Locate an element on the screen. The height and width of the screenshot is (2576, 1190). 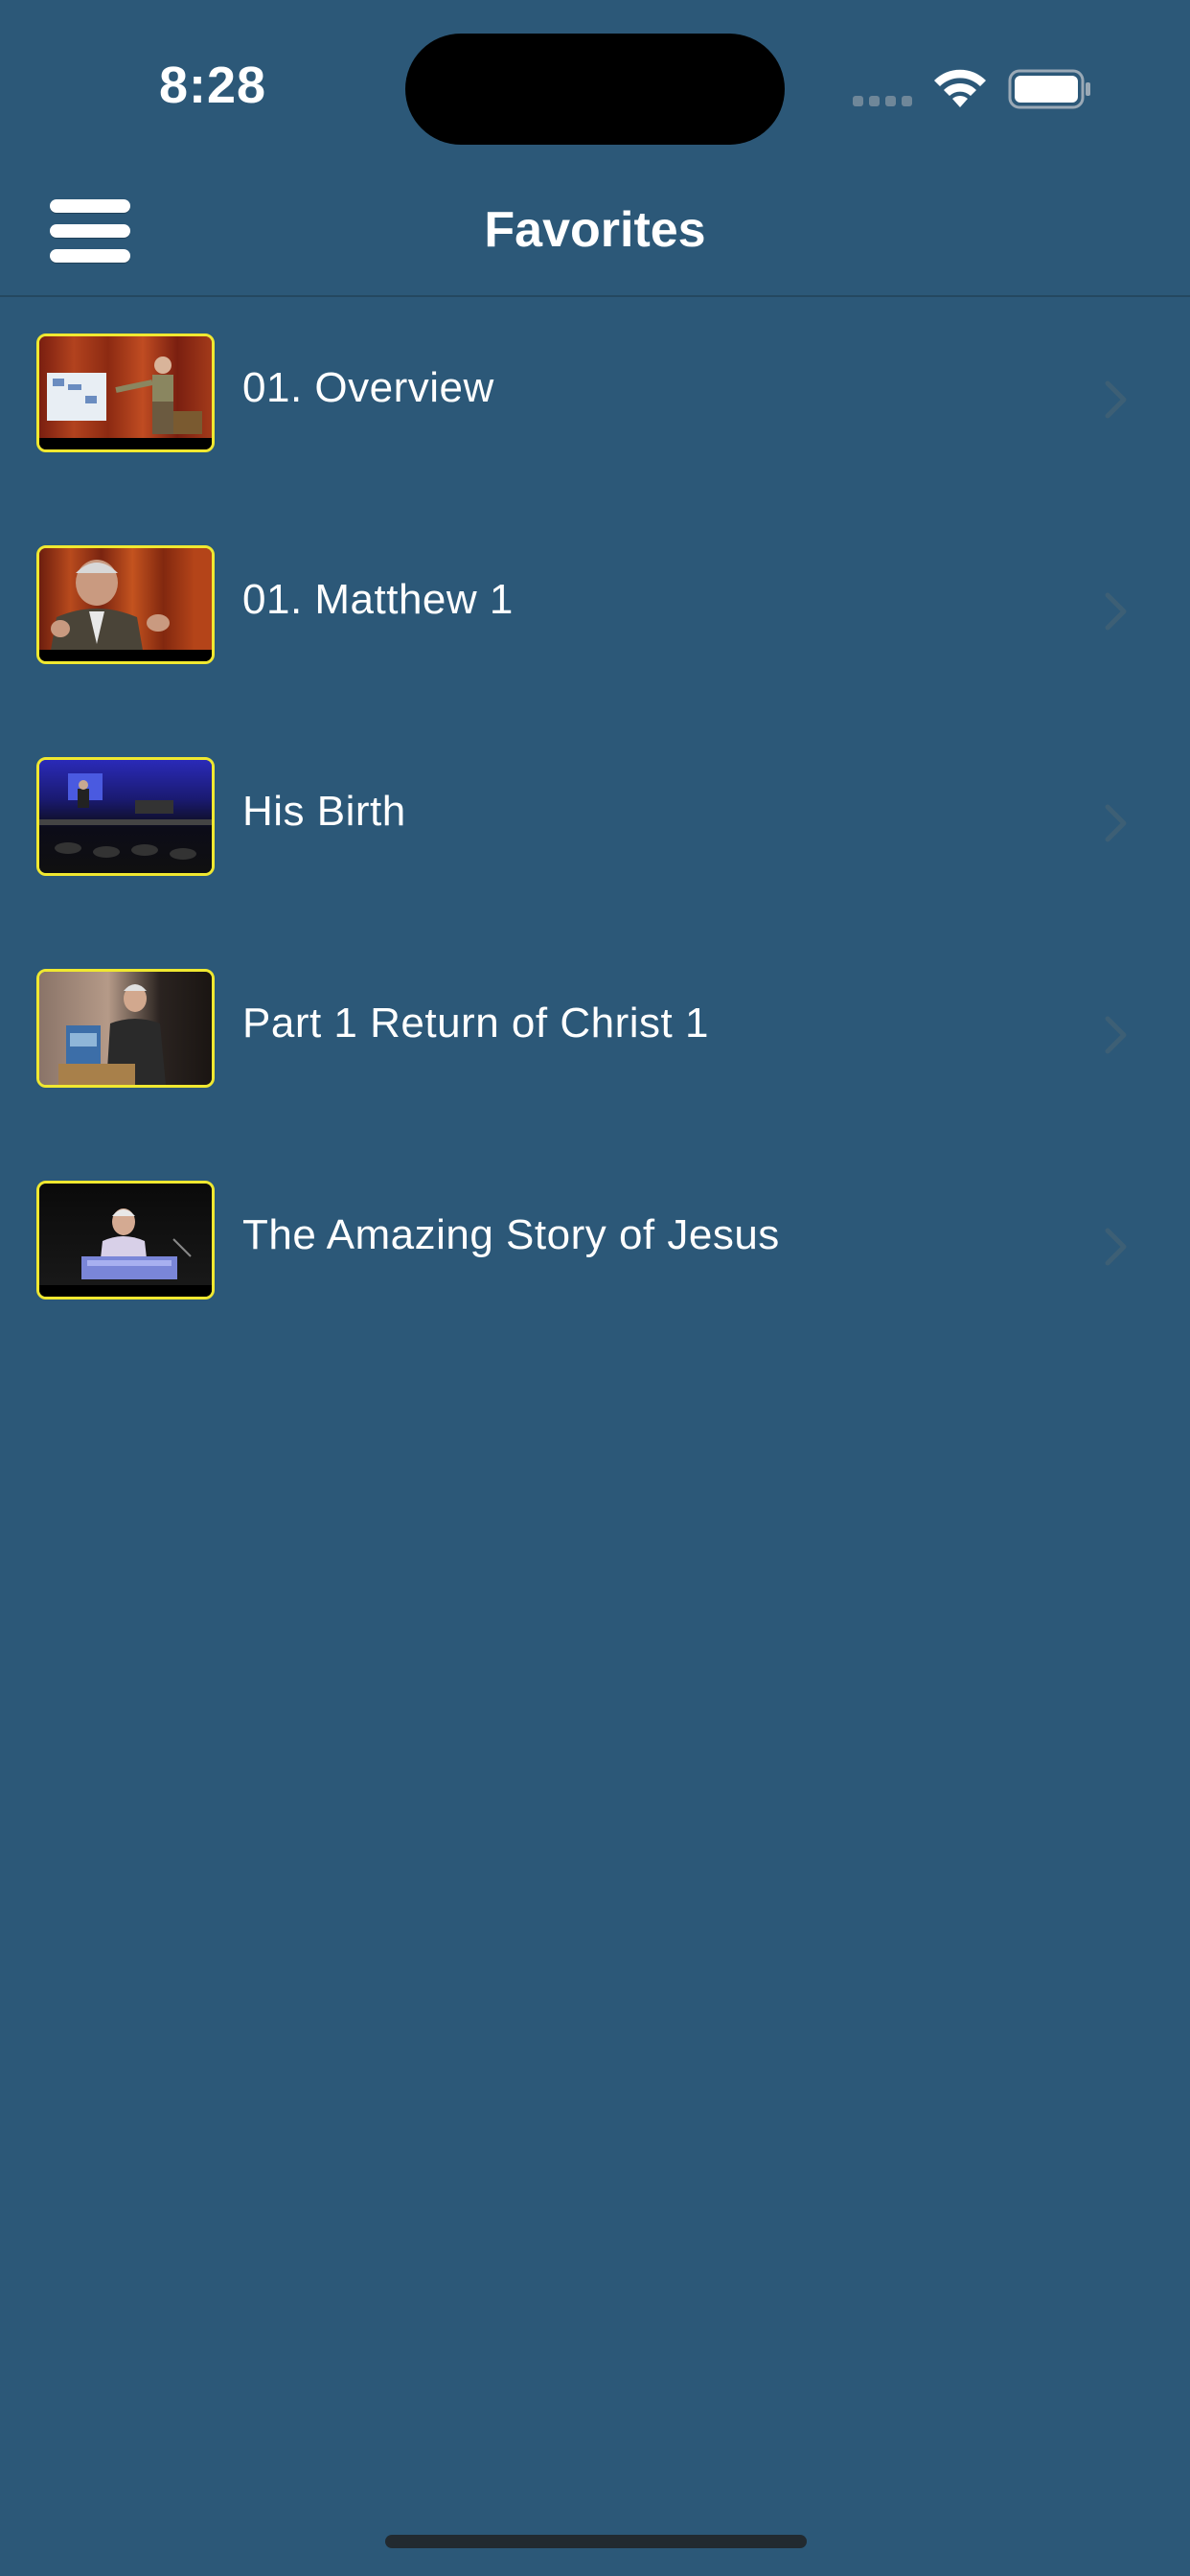
home-indicator is located at coordinates (596, 2541).